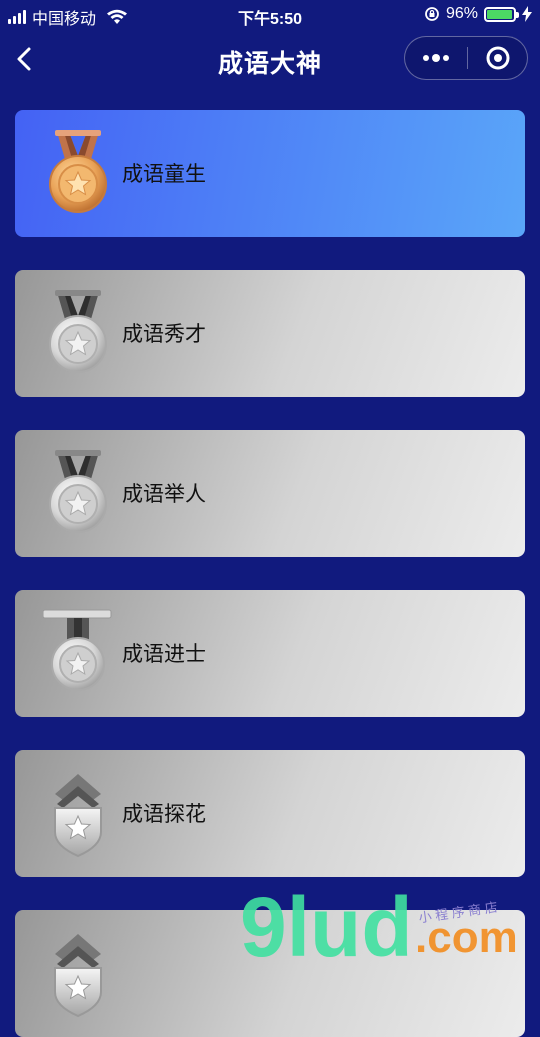 Image resolution: width=540 pixels, height=1037 pixels. I want to click on battery-fill, so click(499, 14).